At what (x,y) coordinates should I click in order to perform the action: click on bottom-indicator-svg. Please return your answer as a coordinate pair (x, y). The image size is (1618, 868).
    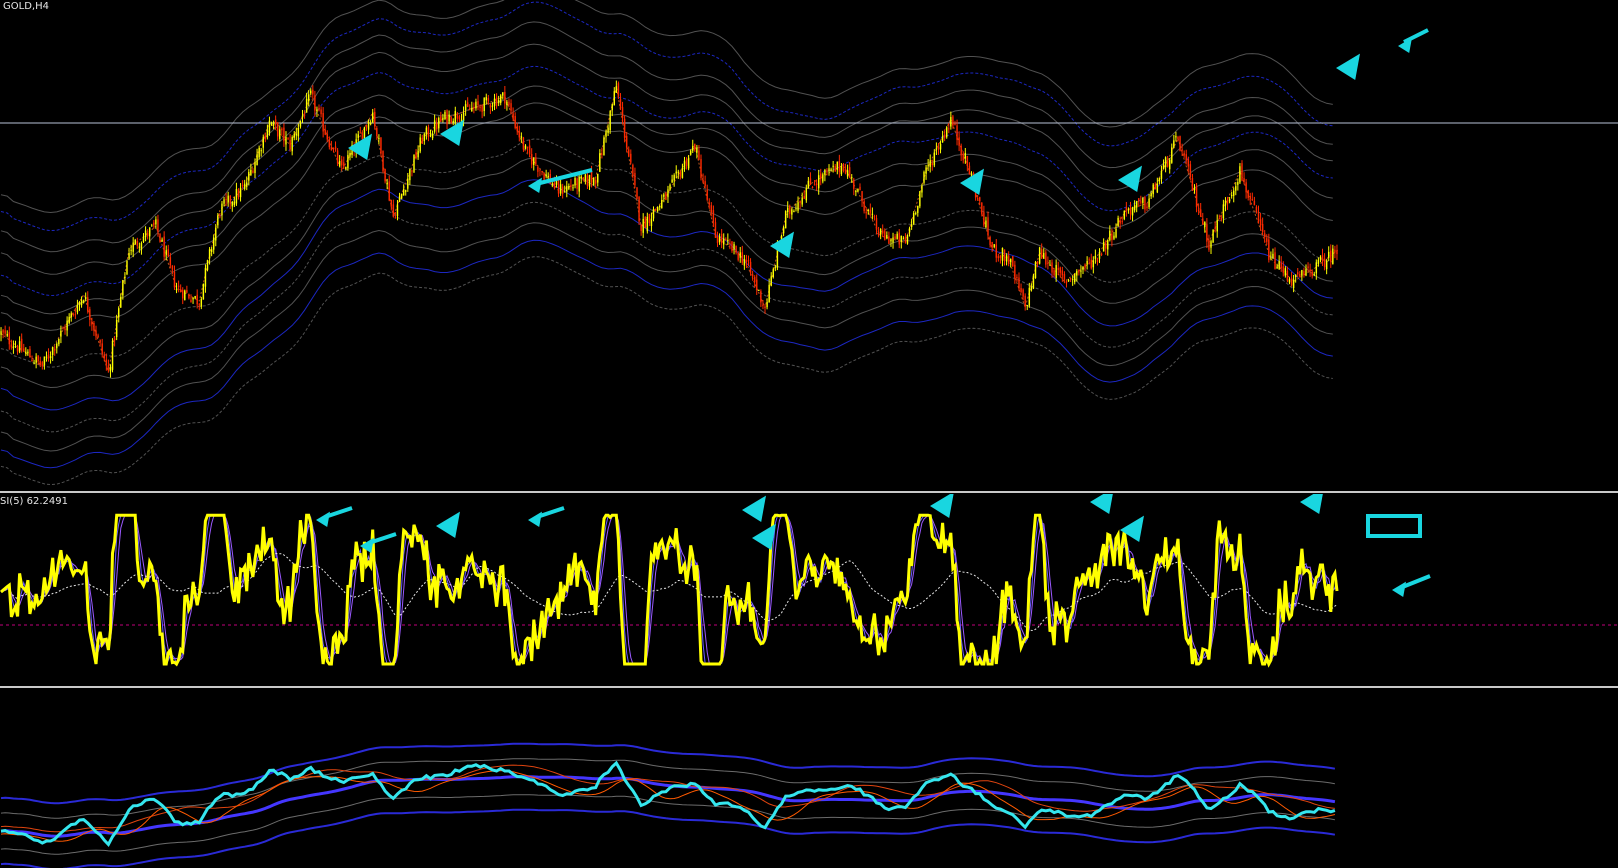
    Looking at the image, I should click on (668, 805).